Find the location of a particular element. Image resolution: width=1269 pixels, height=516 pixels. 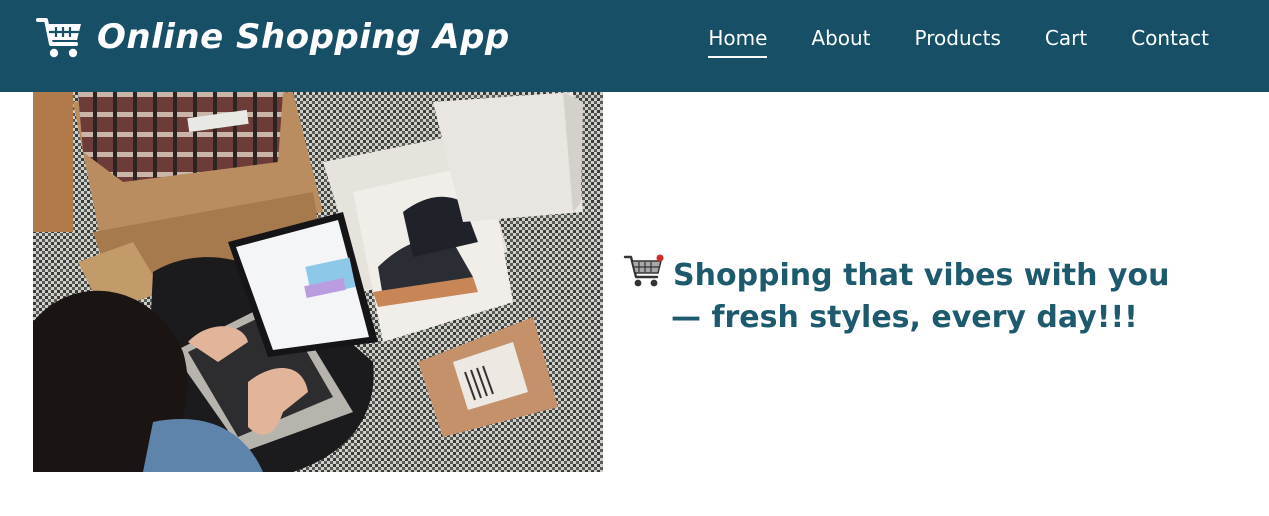

nav-about-link: About is located at coordinates (840, 40).